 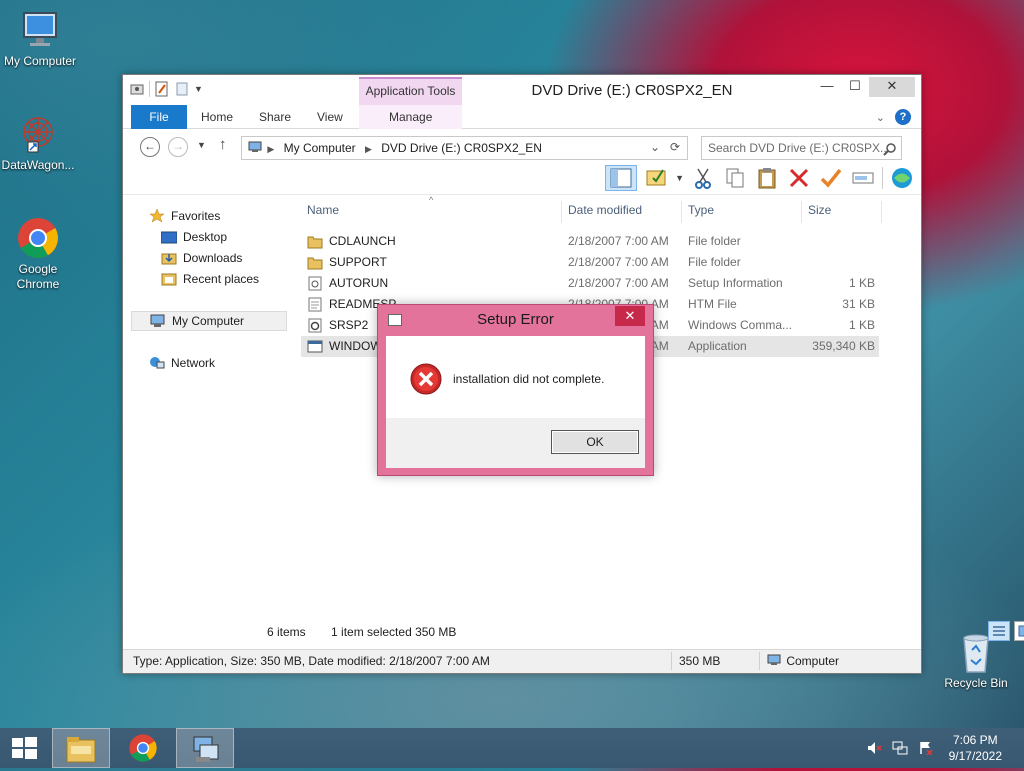 What do you see at coordinates (890, 148) in the screenshot?
I see `search-icon` at bounding box center [890, 148].